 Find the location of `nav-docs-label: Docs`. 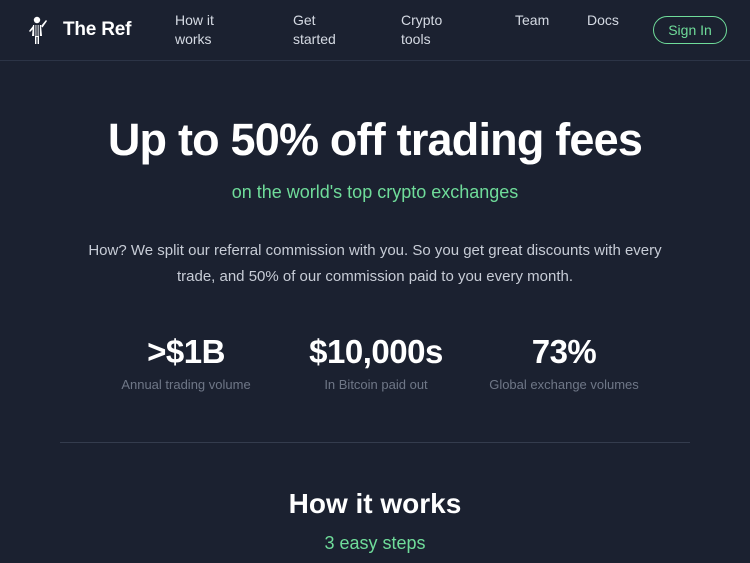

nav-docs-label: Docs is located at coordinates (603, 20).